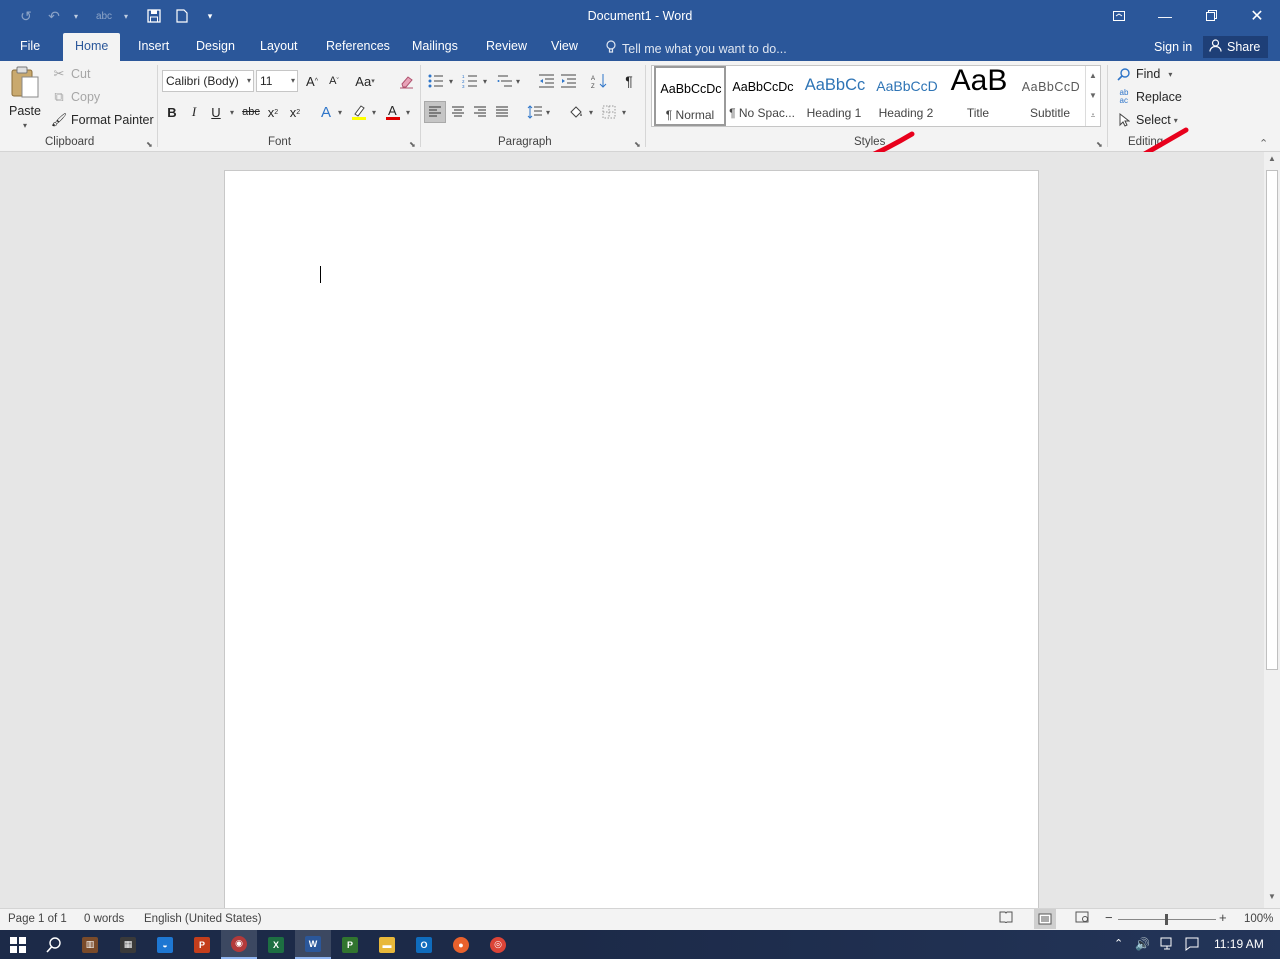 The image size is (1280, 959). I want to click on word-count: 0 words, so click(104, 919).